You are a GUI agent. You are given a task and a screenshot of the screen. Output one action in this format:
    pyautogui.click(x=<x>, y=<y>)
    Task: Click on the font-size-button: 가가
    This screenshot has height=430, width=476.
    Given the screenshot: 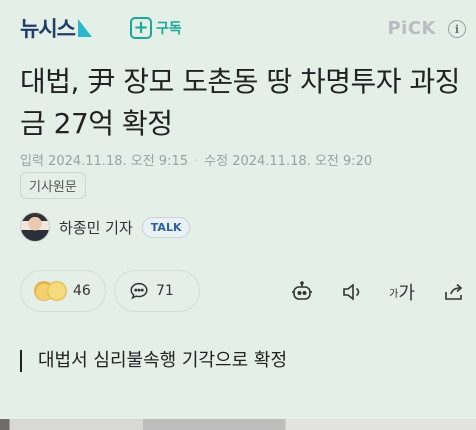 What is the action you would take?
    pyautogui.click(x=402, y=292)
    